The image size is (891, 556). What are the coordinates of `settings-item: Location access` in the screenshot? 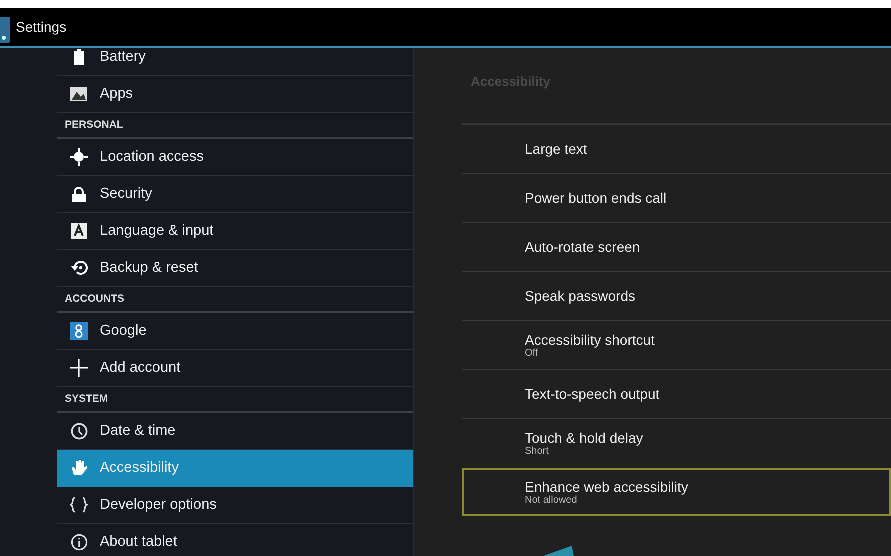 It's located at (235, 157).